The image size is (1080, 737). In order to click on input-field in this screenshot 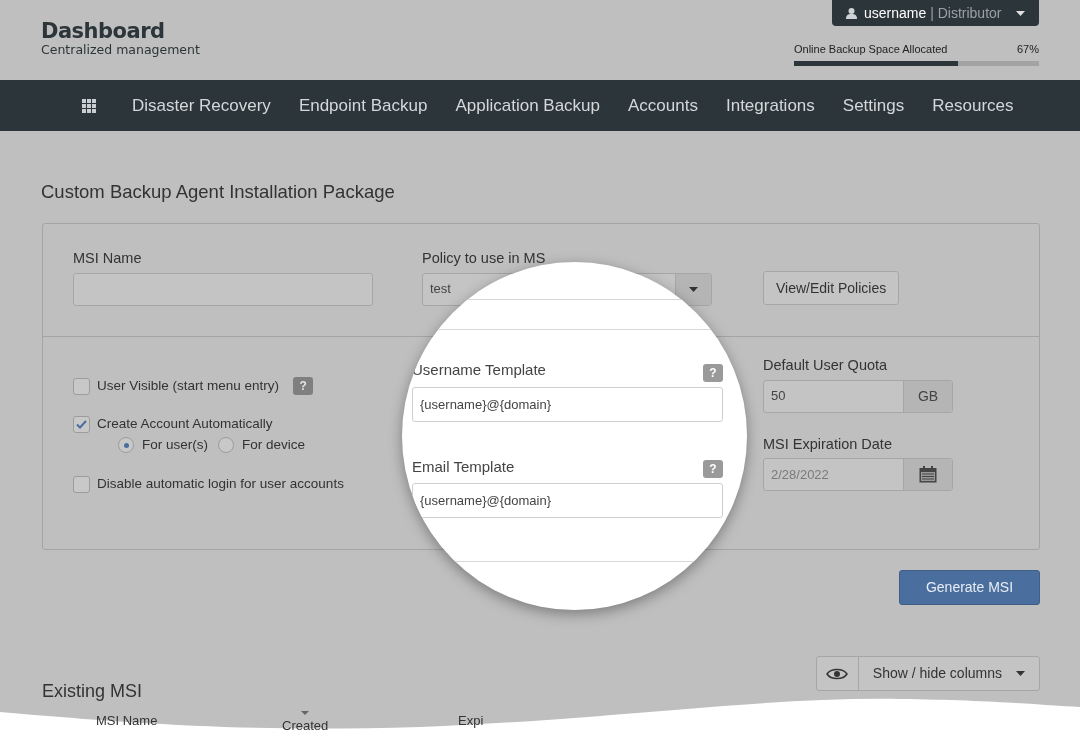, I will do `click(223, 289)`.